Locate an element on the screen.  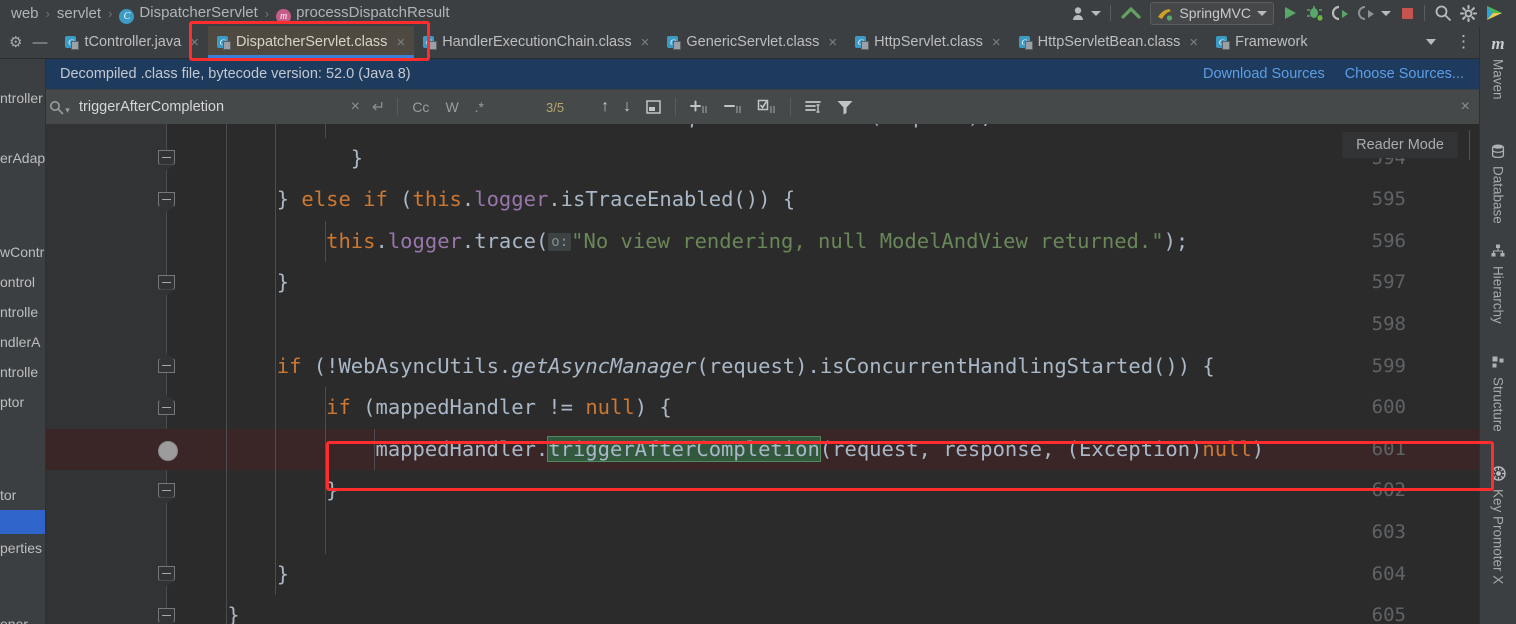
editor-tab-dispatcherservlet-class: C DispatcherServlet.class × is located at coordinates (311, 42).